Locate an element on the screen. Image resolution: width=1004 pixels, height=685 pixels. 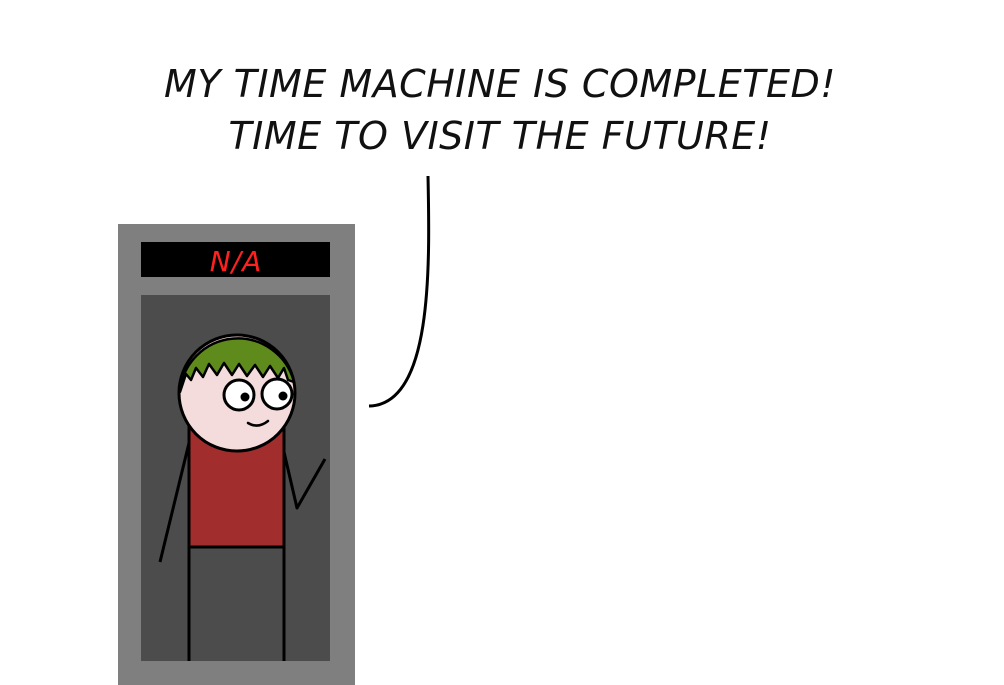
left-pupil is located at coordinates (245, 397).